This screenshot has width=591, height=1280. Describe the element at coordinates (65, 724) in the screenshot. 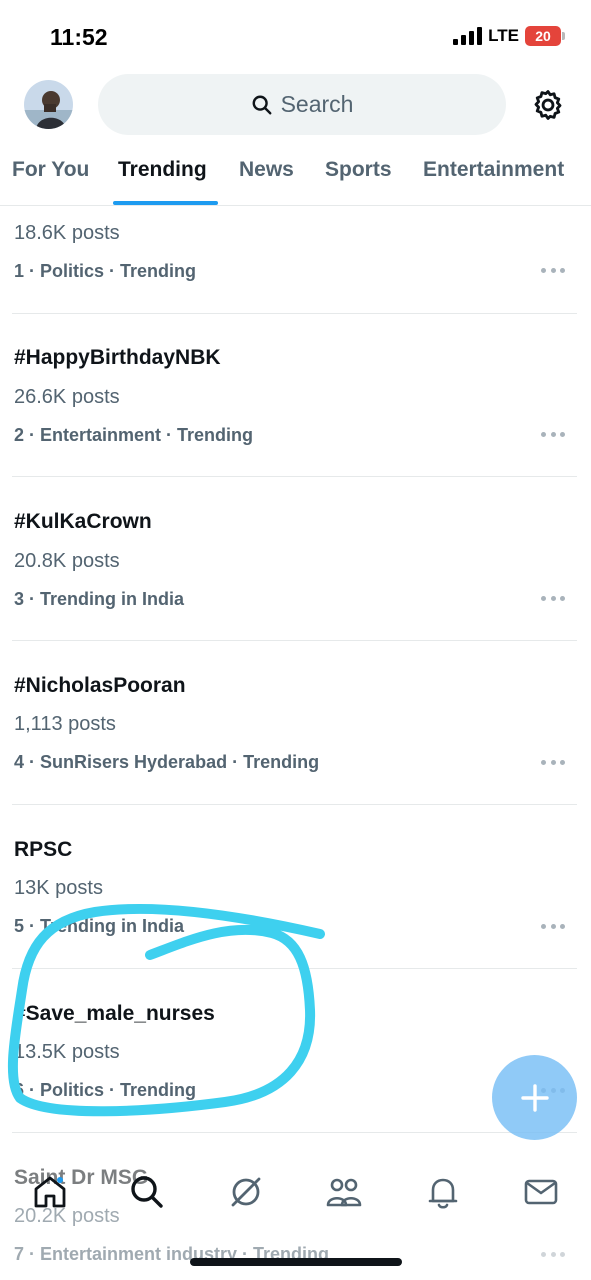

I see `trend-post-count: 1,113 posts` at that location.